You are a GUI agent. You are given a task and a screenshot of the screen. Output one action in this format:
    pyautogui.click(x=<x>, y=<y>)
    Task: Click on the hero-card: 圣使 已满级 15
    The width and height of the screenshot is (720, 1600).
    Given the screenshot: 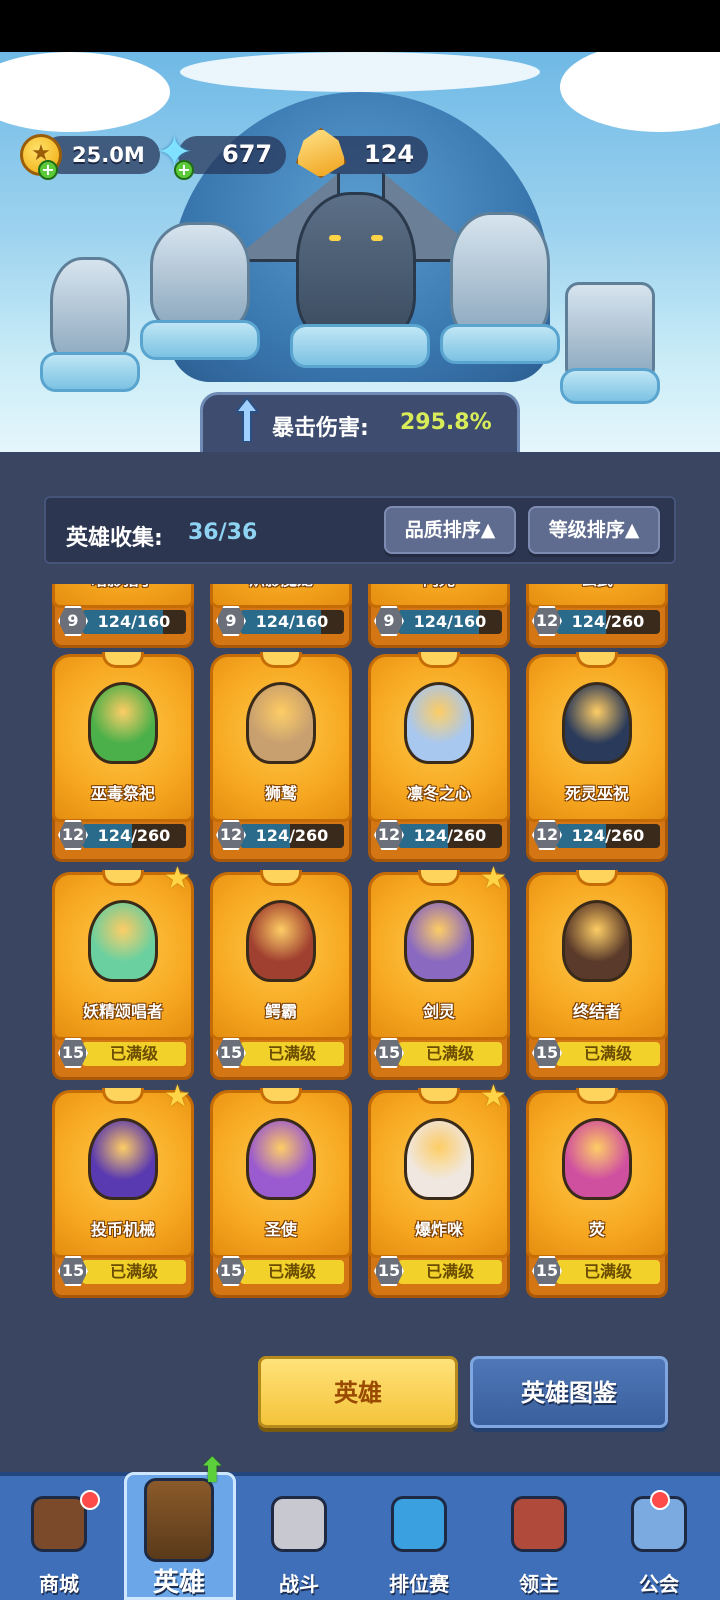 What is the action you would take?
    pyautogui.click(x=281, y=1193)
    